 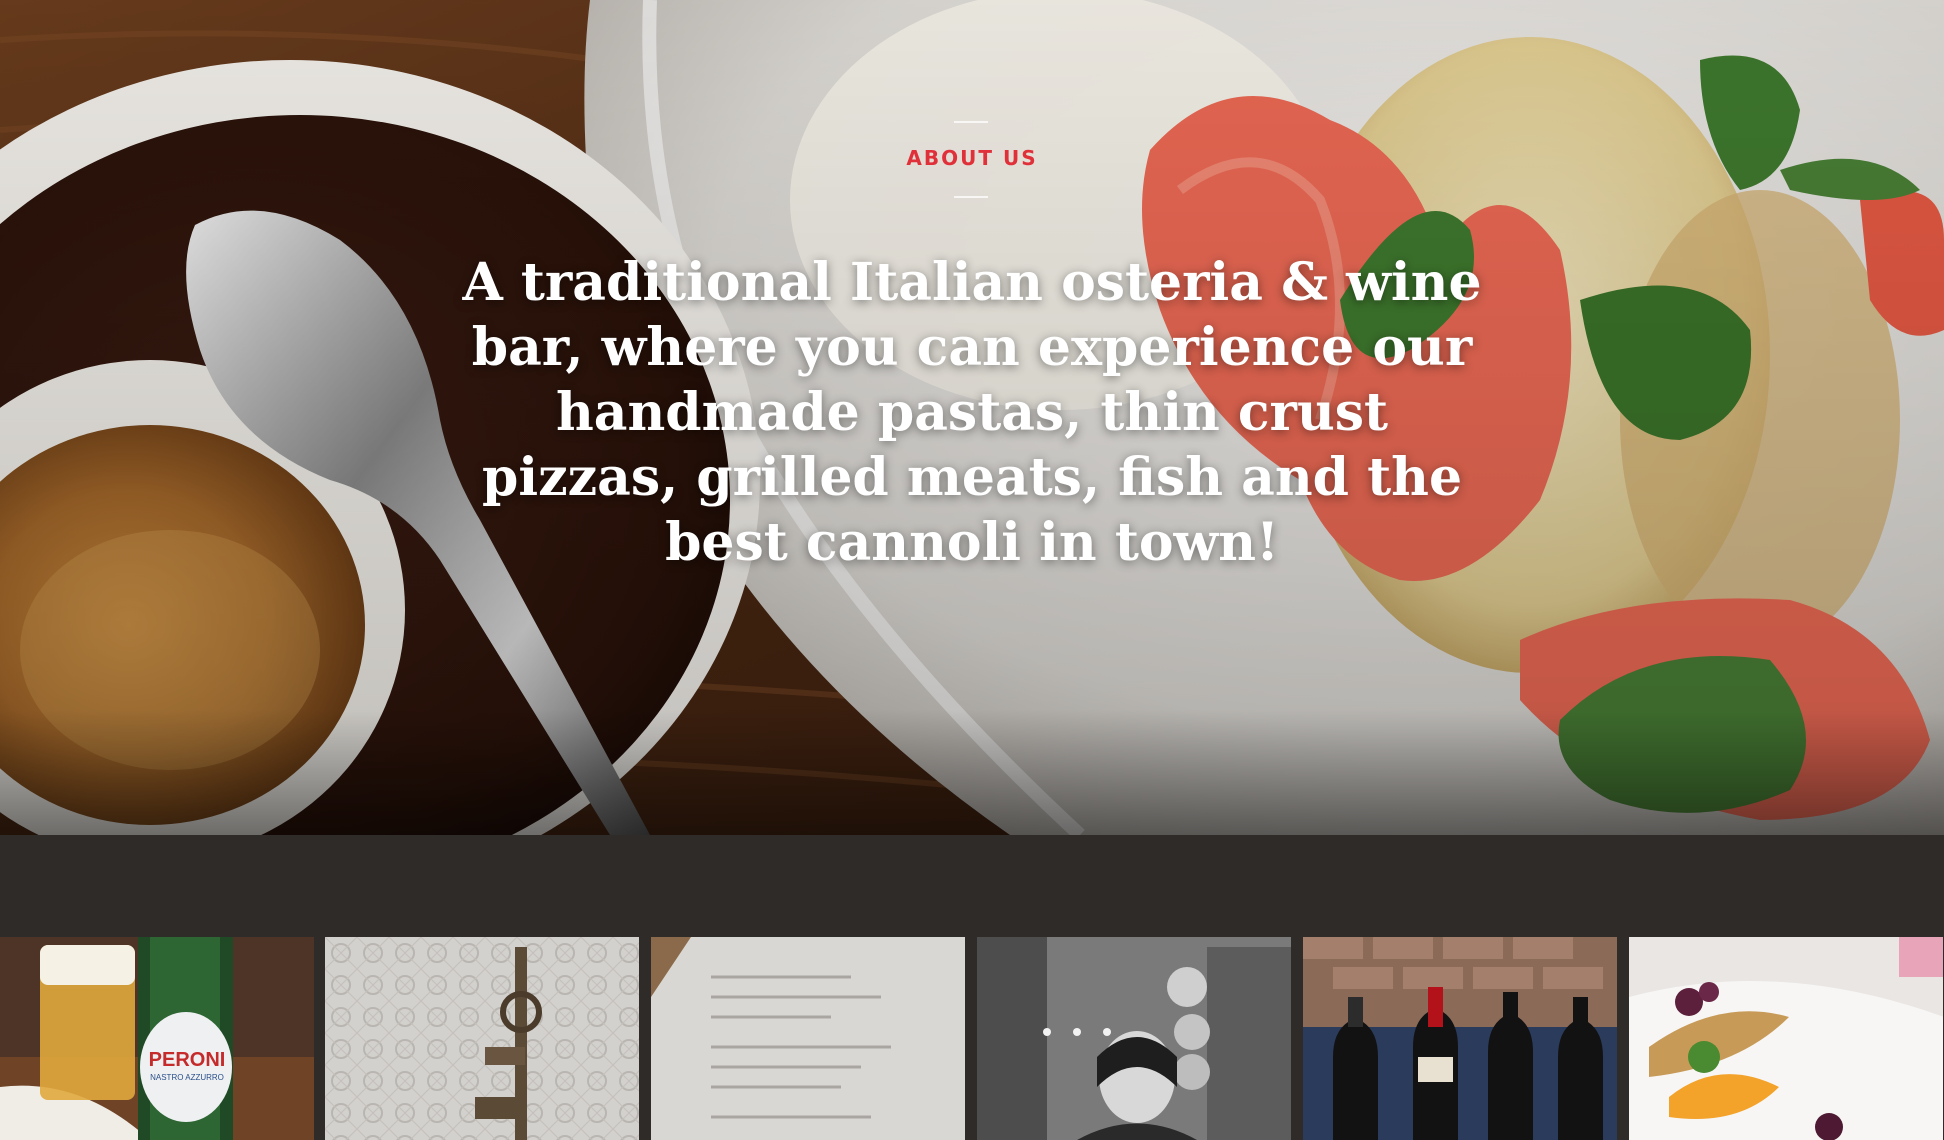 I want to click on about-eyebrow: ABOUT US, so click(x=972, y=158).